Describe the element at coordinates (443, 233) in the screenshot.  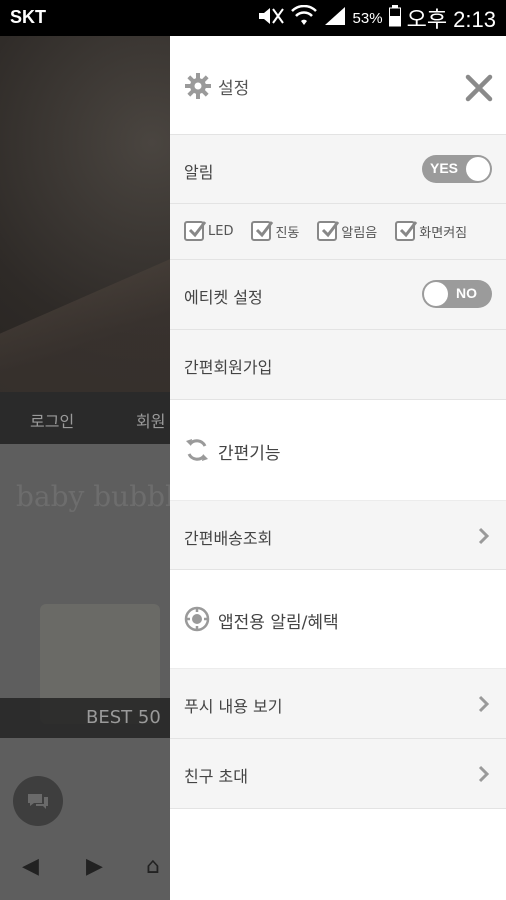
I see `screen-on-label: 화면켜짐` at that location.